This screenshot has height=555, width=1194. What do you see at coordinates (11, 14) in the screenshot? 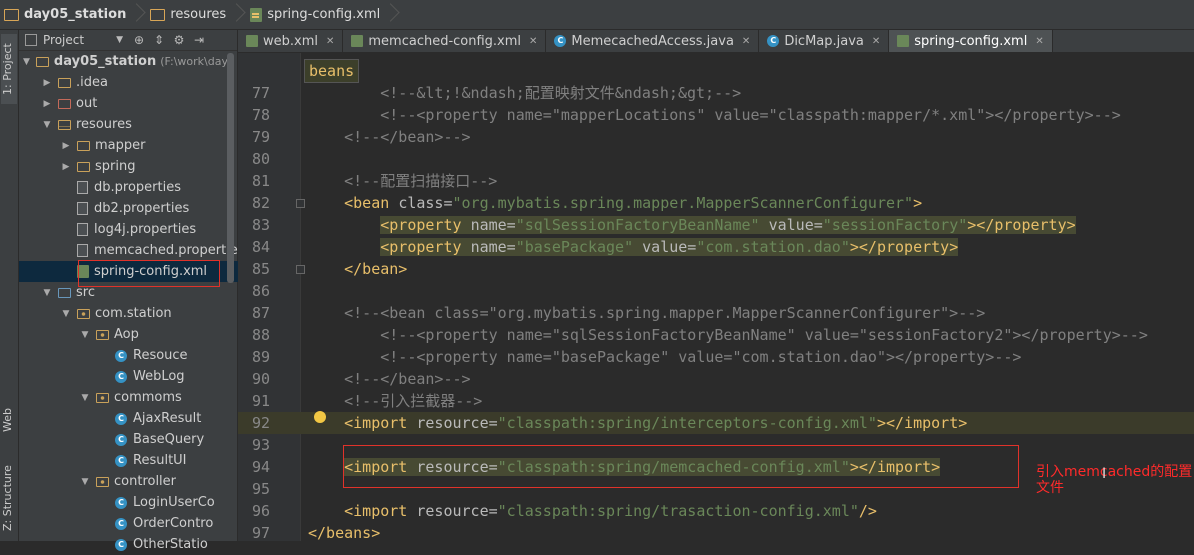
I see `module-folder-icon` at bounding box center [11, 14].